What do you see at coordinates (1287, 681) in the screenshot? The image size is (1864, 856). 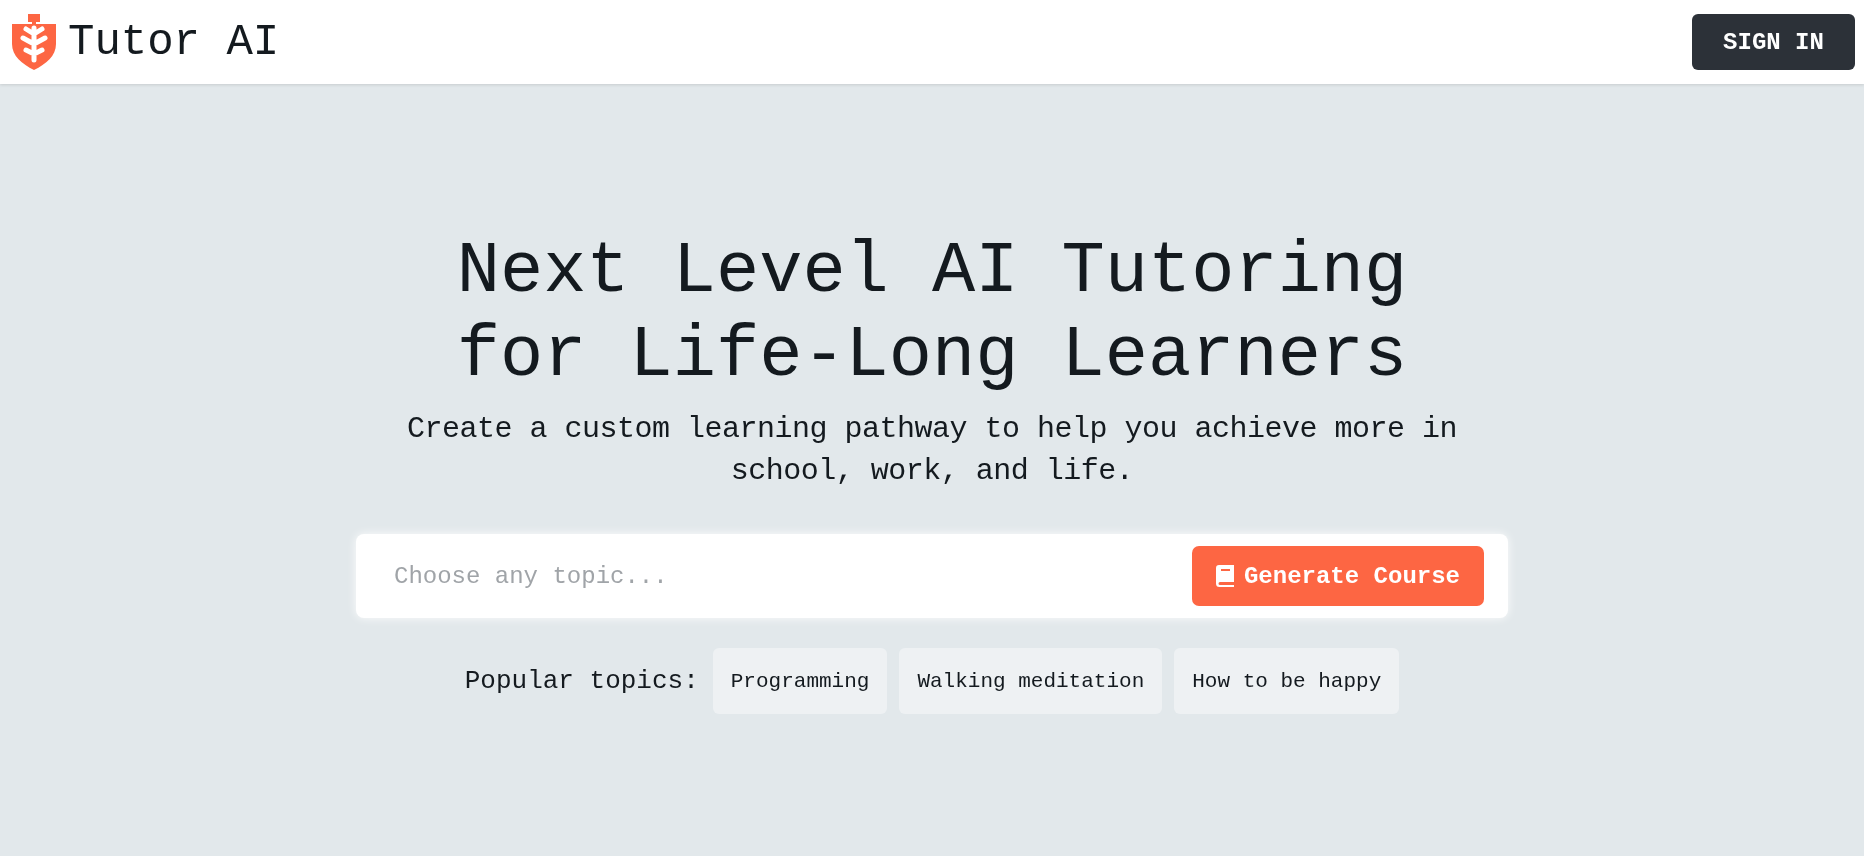 I see `topic-chip: How to be happy` at bounding box center [1287, 681].